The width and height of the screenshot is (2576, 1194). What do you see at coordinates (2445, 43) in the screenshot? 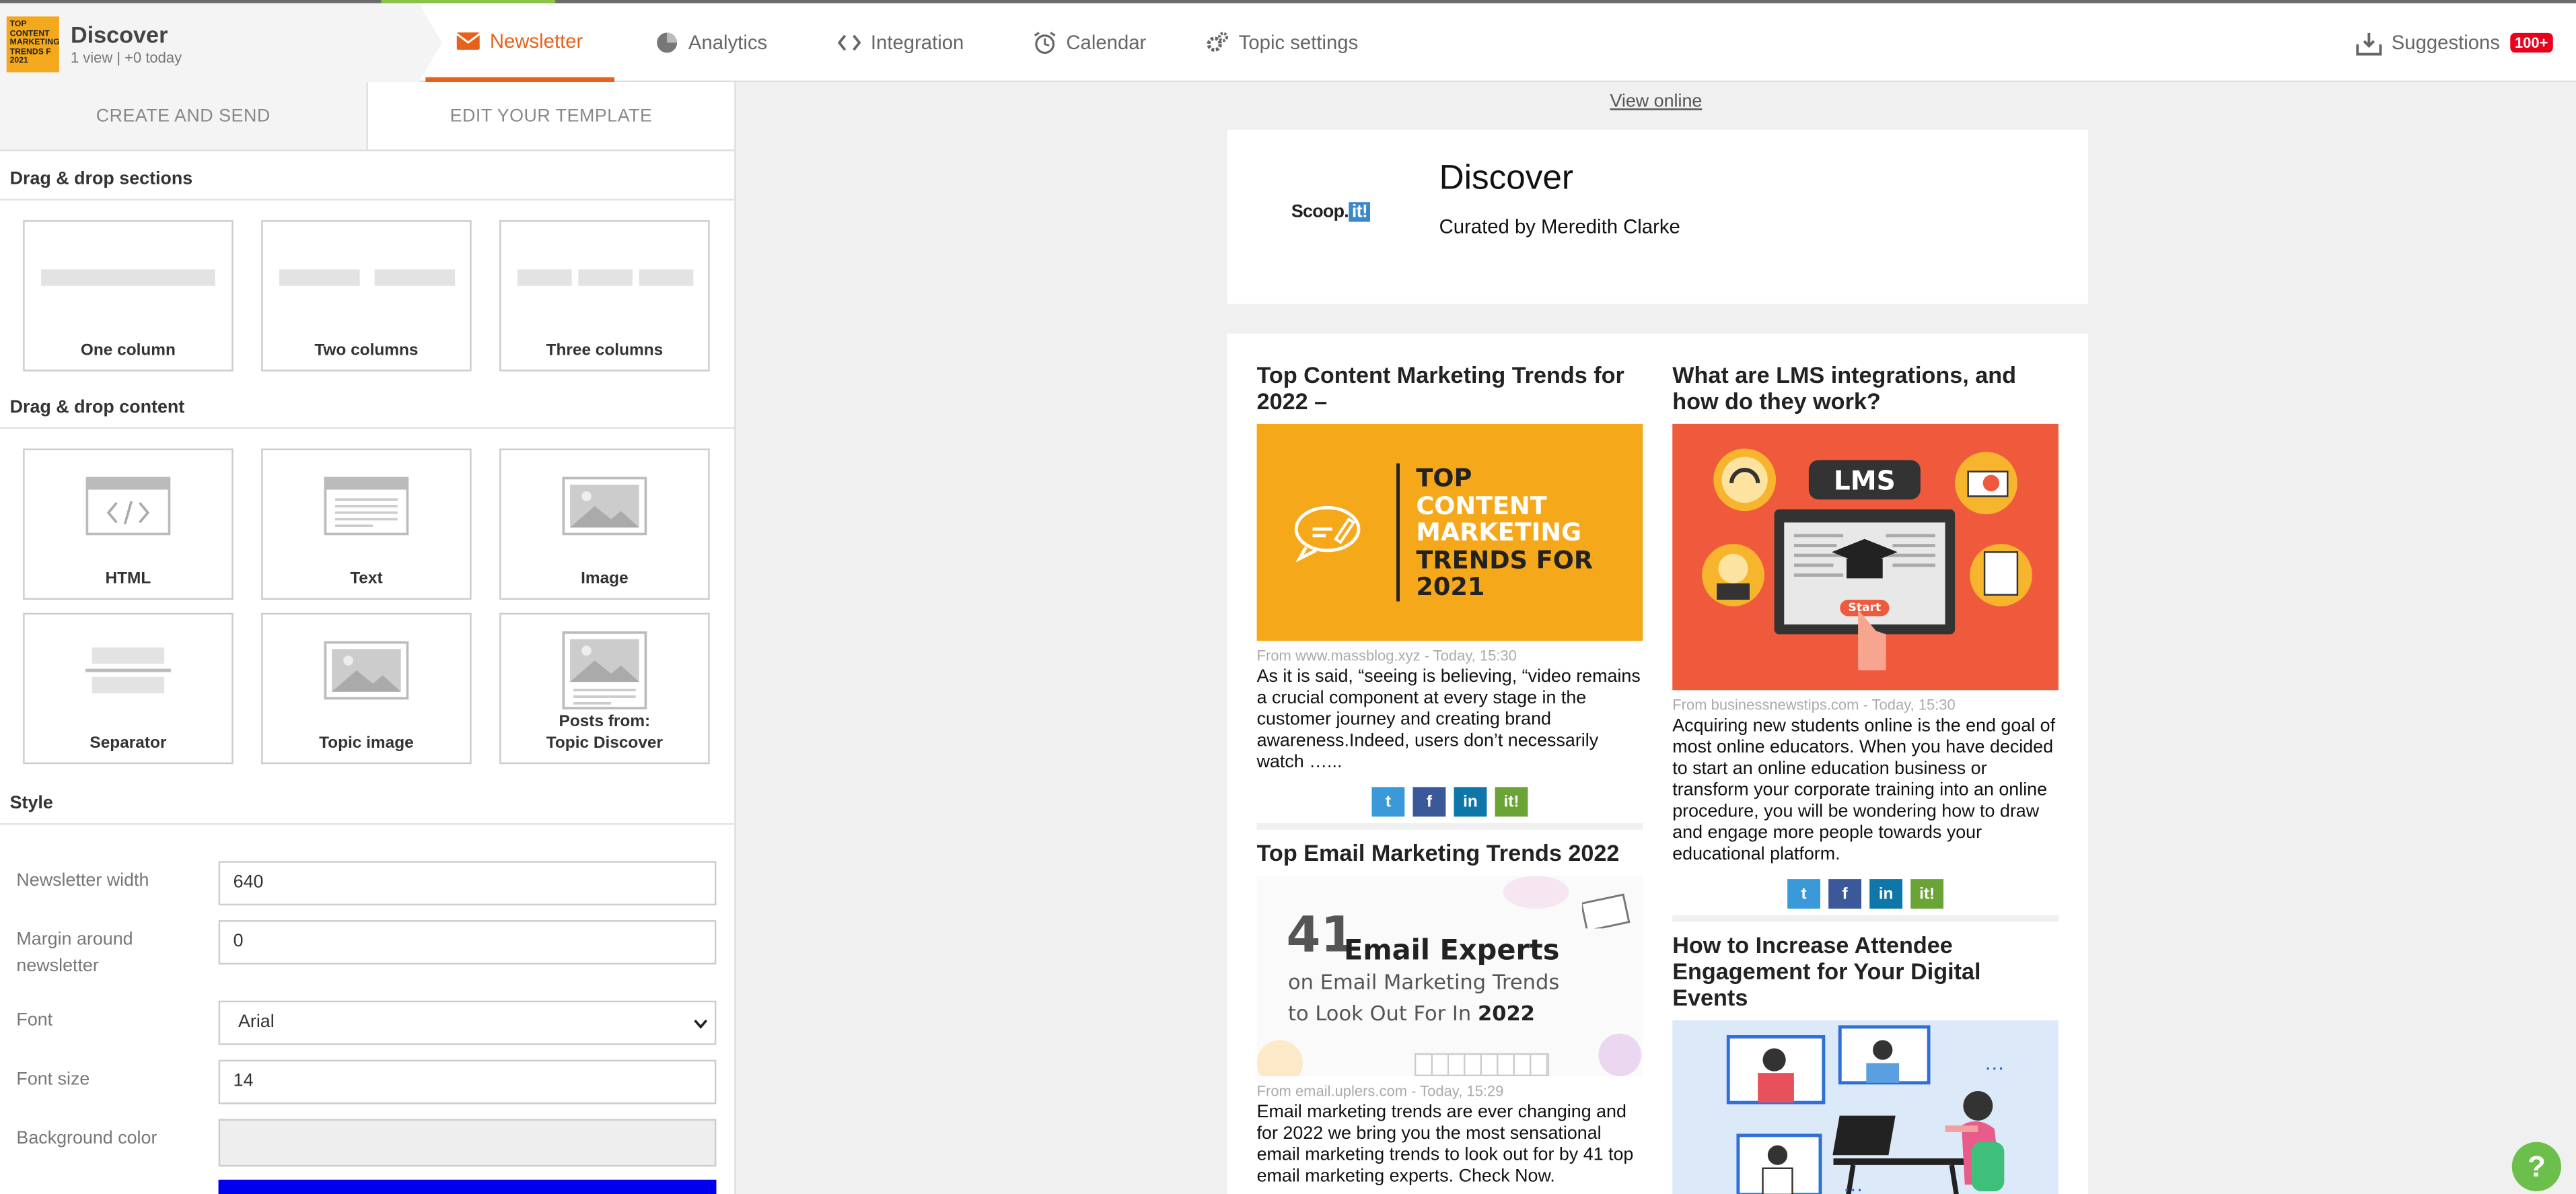
I see `suggestions-label: Suggestions` at bounding box center [2445, 43].